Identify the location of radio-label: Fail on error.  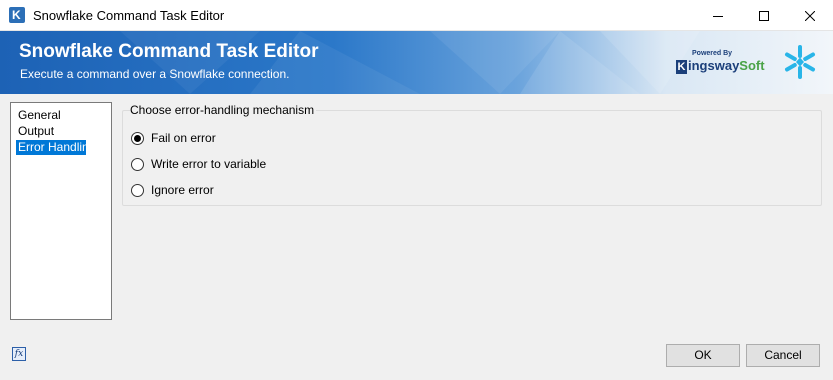
(183, 138).